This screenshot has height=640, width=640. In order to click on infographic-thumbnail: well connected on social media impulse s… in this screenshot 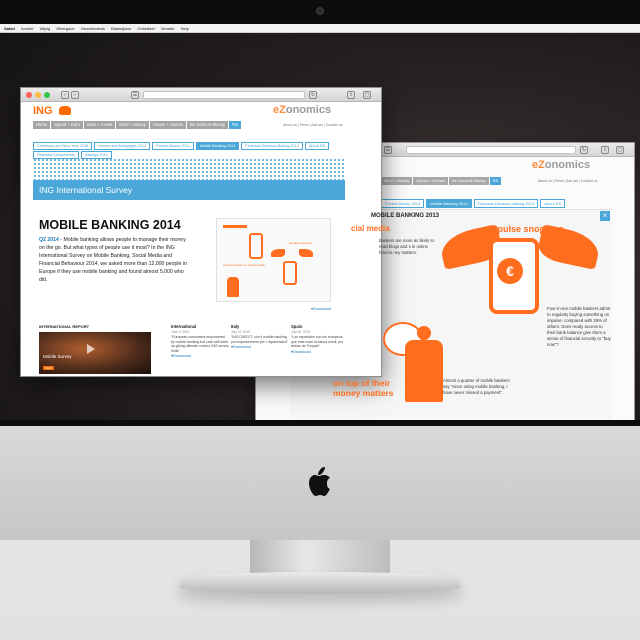, I will do `click(273, 260)`.